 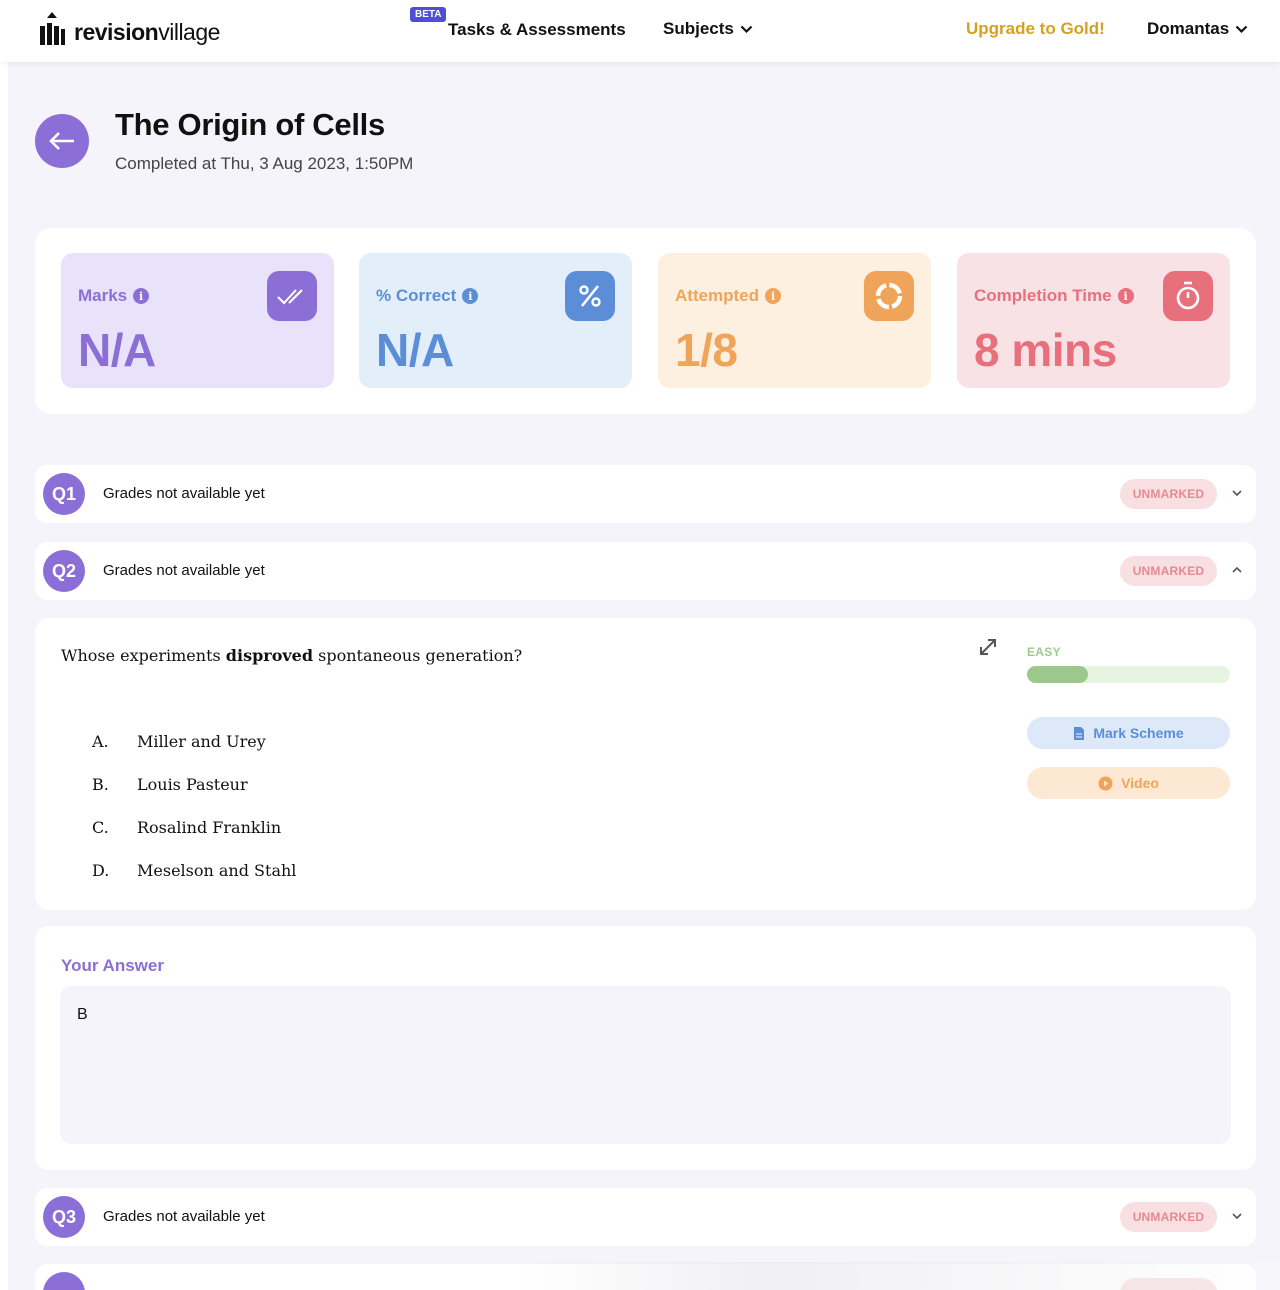 I want to click on user-name: Domantas, so click(x=1188, y=28).